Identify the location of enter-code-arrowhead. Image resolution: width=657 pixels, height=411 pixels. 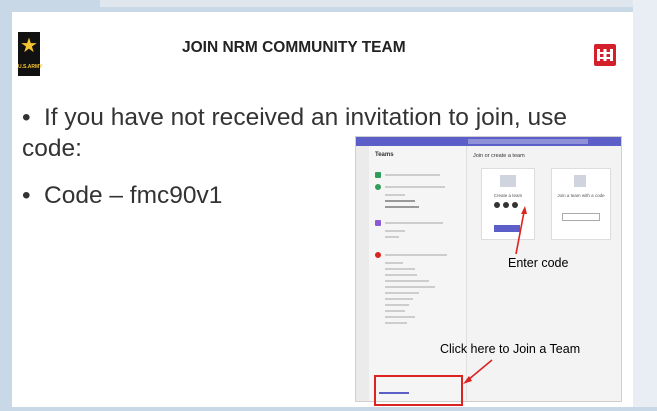
(524, 210).